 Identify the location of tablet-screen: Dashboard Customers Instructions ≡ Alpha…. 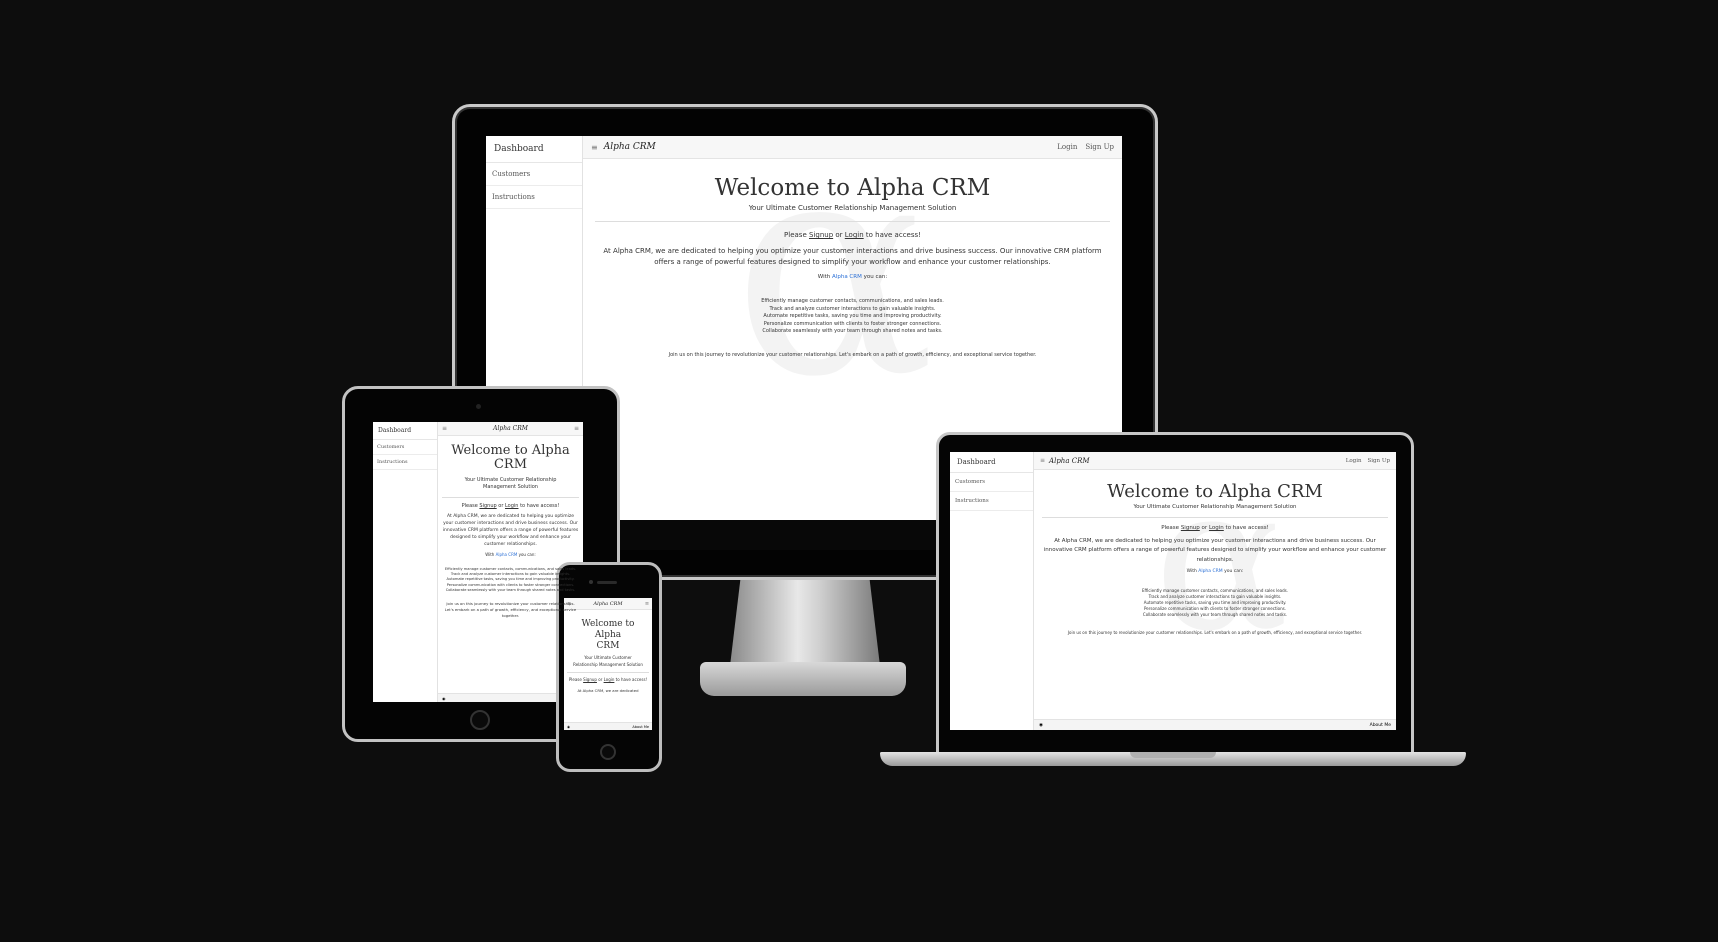
(478, 562).